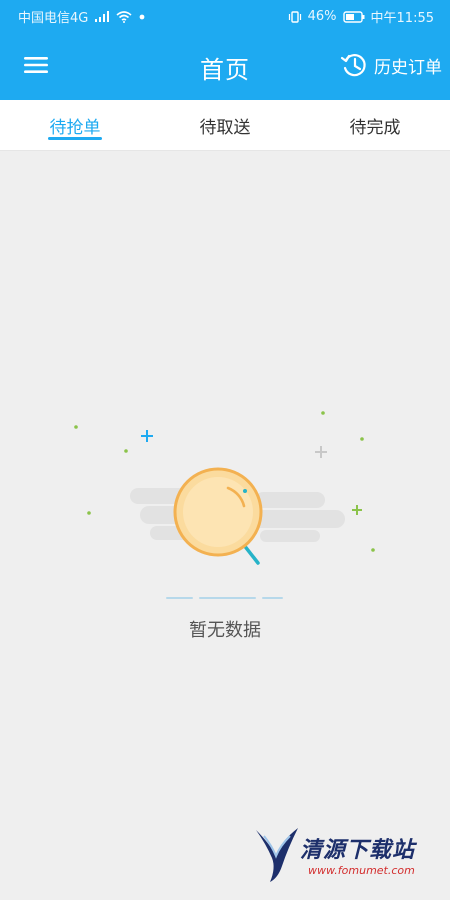 This screenshot has width=450, height=900. Describe the element at coordinates (225, 65) in the screenshot. I see `app-header: 首页 历史订单` at that location.